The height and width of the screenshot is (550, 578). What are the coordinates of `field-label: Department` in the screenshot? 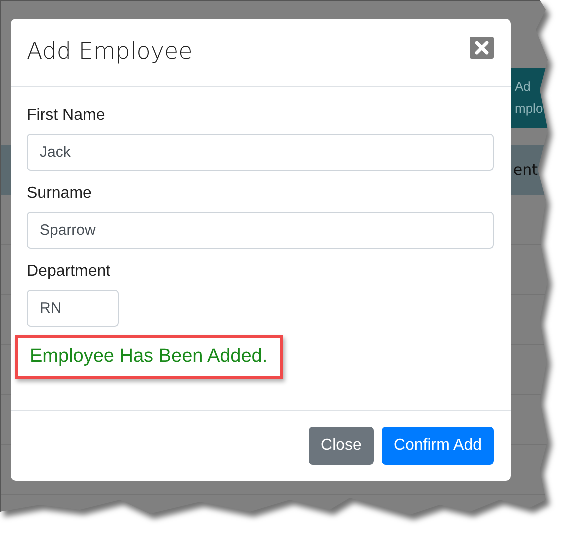 It's located at (69, 272).